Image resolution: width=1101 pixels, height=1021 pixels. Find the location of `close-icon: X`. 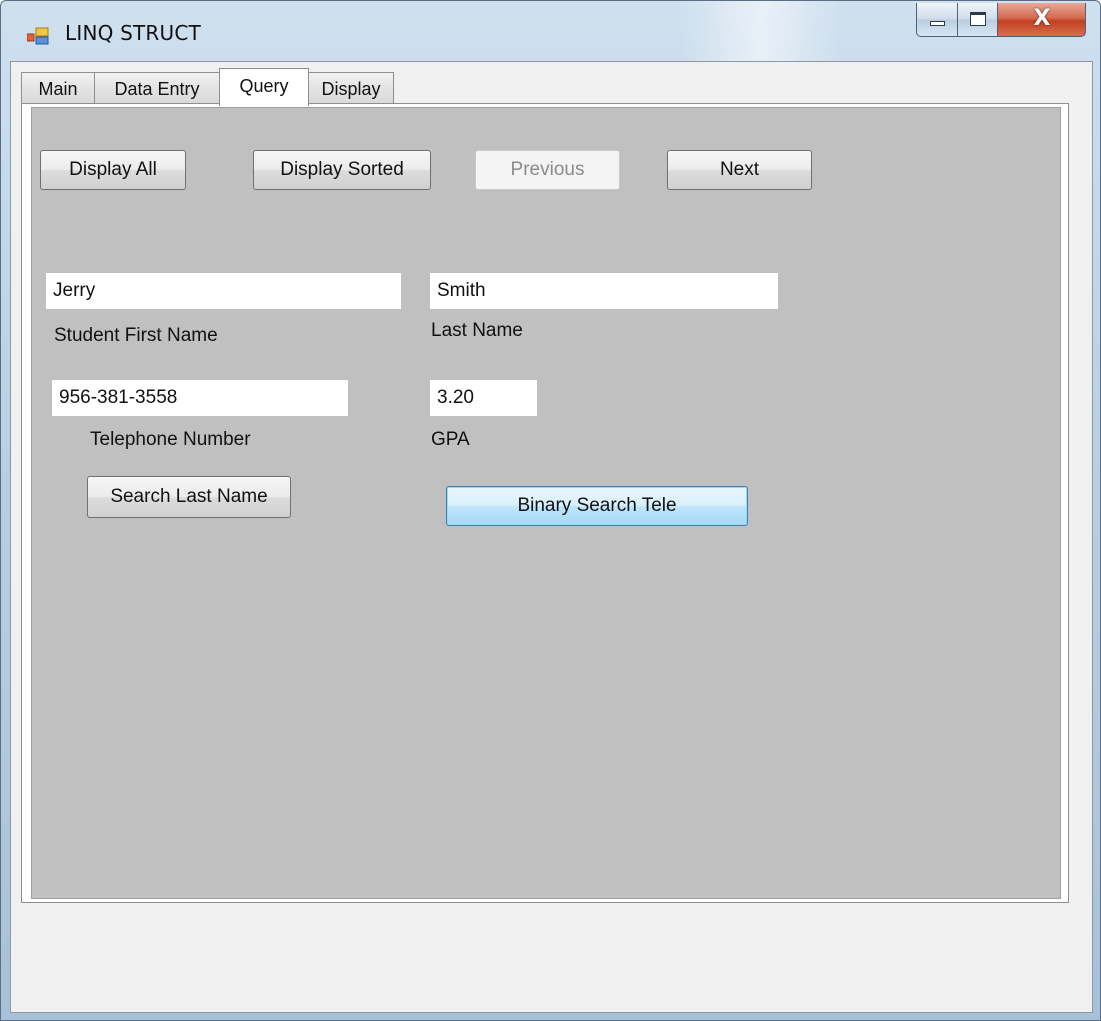

close-icon: X is located at coordinates (1042, 18).